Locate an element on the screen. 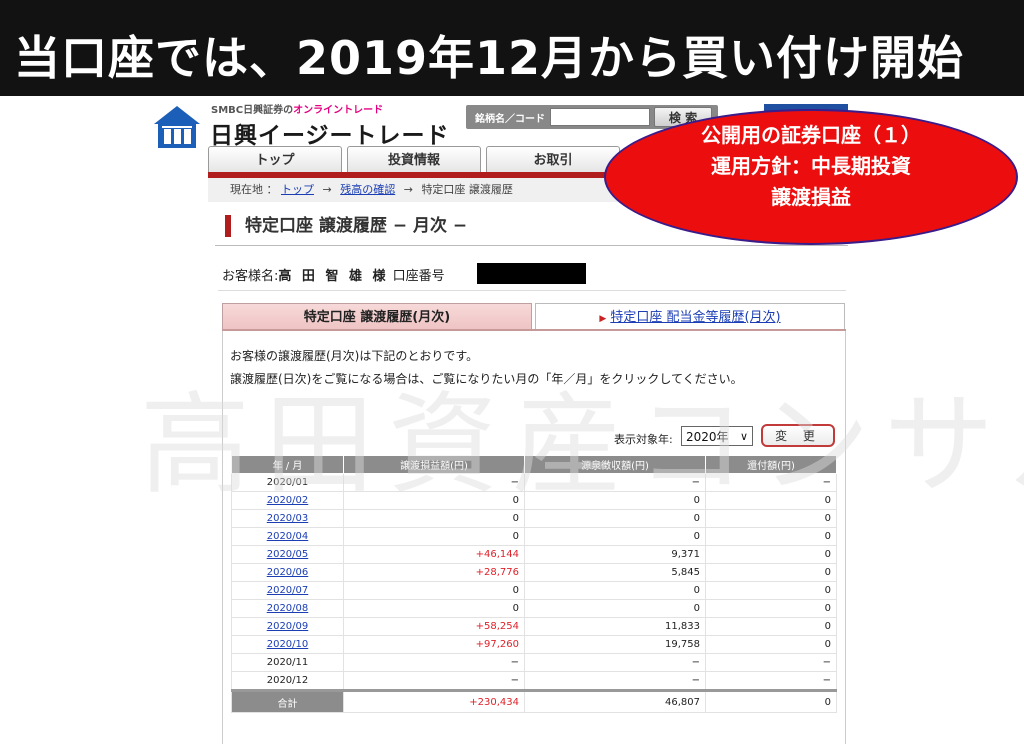 This screenshot has height=744, width=1024. nav-tab-investment-info: 投資情報 is located at coordinates (414, 159).